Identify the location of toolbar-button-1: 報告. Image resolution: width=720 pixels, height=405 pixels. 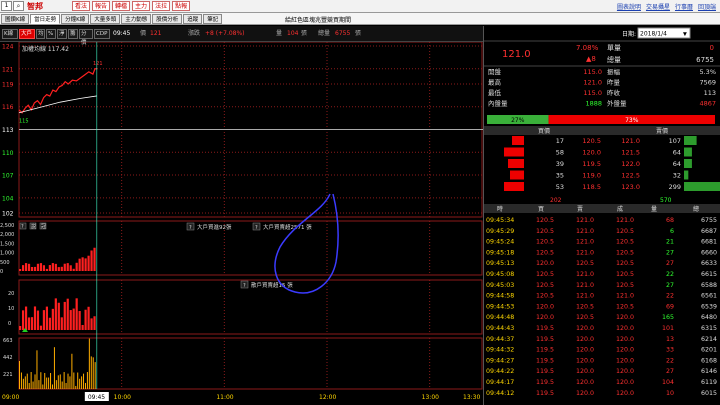
(101, 6).